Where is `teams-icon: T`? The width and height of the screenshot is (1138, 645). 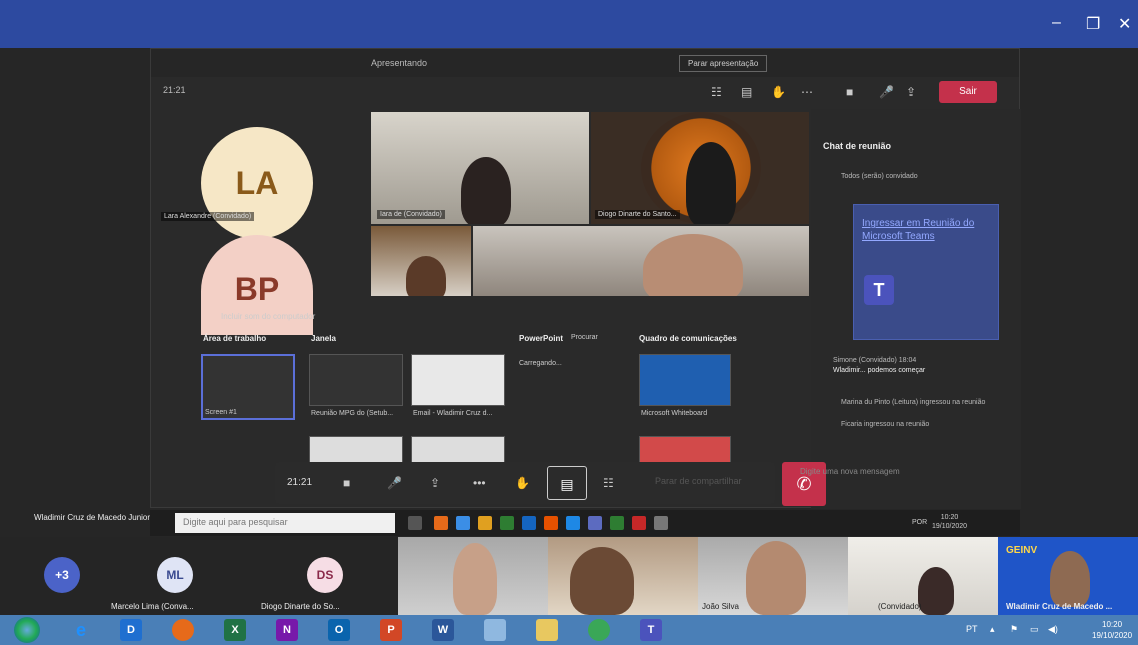
teams-icon: T is located at coordinates (651, 630).